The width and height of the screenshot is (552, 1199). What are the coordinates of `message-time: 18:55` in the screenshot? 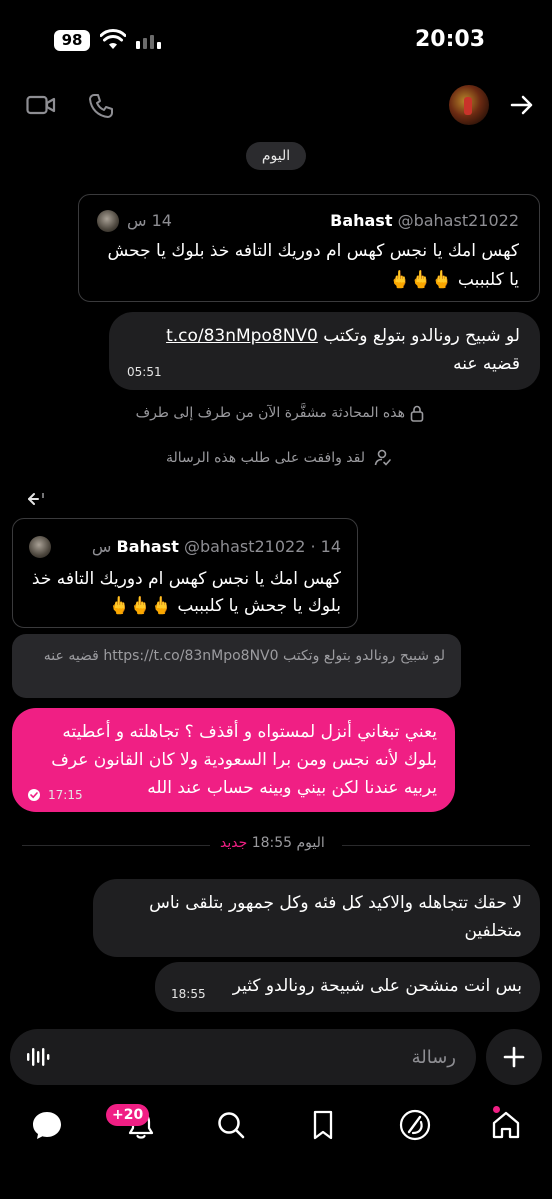 It's located at (188, 994).